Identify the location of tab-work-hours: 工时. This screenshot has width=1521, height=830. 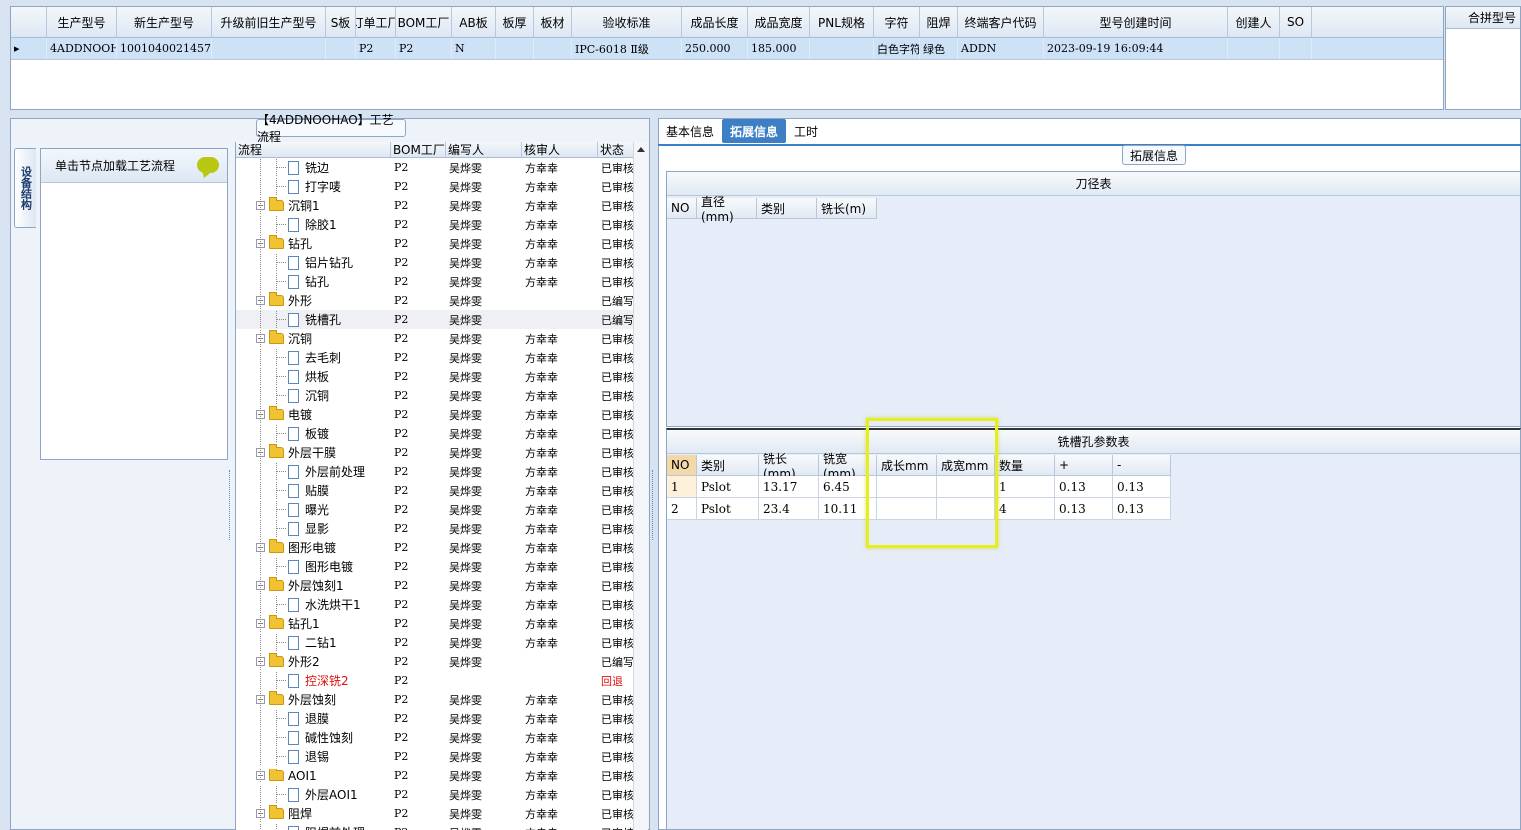
(806, 131).